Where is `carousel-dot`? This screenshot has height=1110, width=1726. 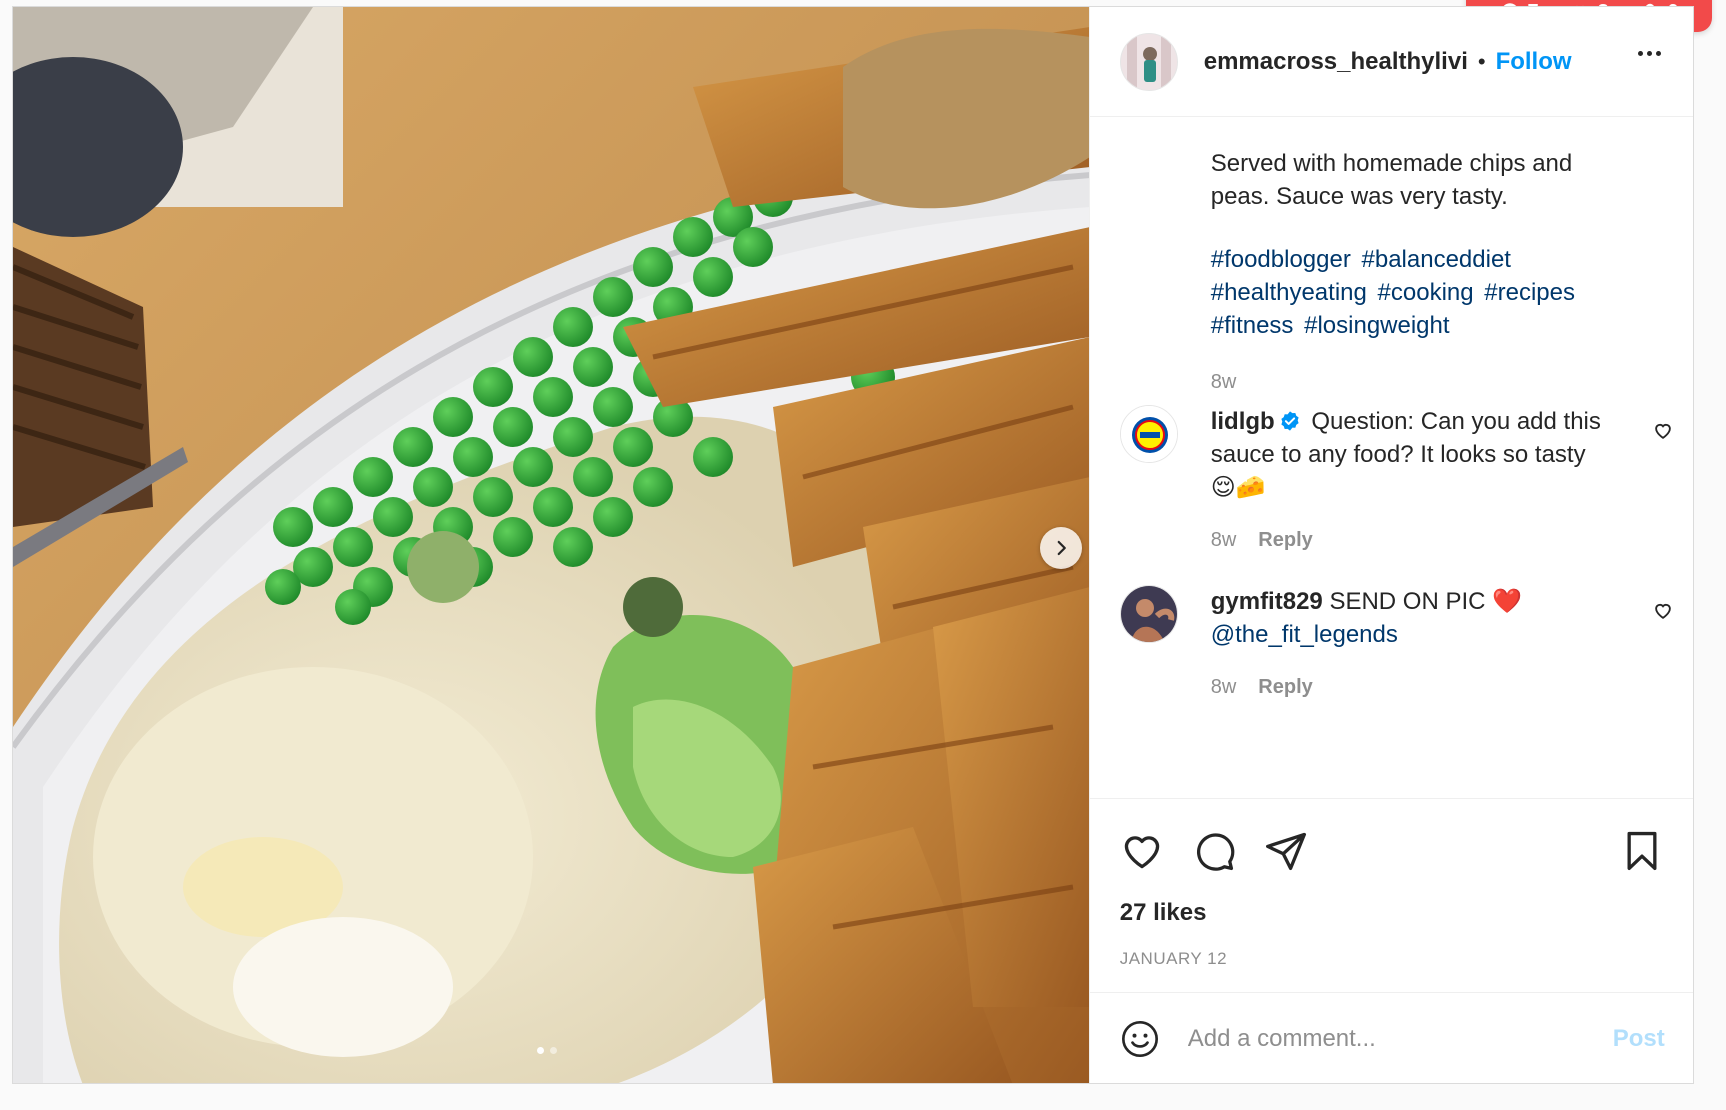 carousel-dot is located at coordinates (553, 1050).